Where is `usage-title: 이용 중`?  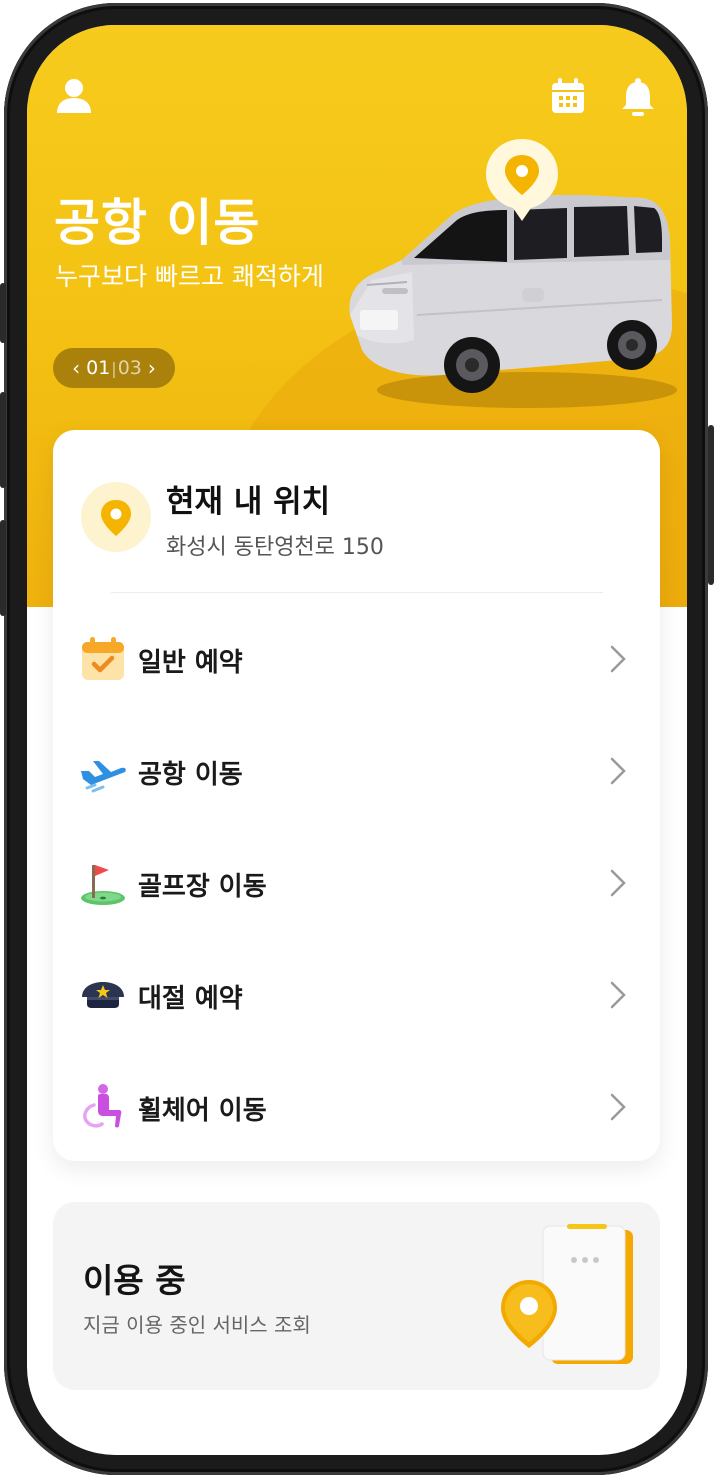 usage-title: 이용 중 is located at coordinates (134, 1280).